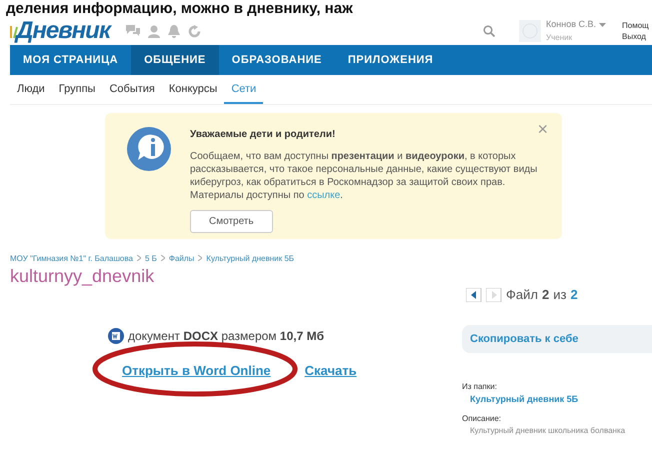 This screenshot has height=455, width=652. I want to click on download-link: Скачать, so click(330, 370).